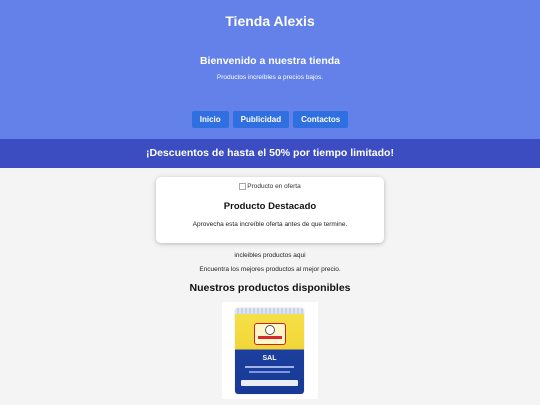 The image size is (540, 405). I want to click on broken-image-icon, so click(243, 186).